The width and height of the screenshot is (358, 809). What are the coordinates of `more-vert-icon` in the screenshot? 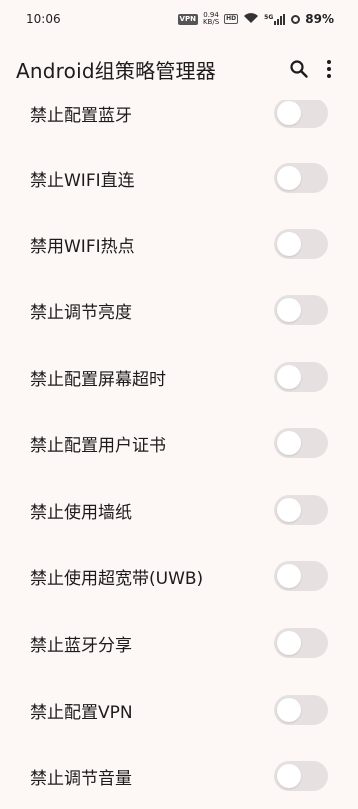 It's located at (329, 69).